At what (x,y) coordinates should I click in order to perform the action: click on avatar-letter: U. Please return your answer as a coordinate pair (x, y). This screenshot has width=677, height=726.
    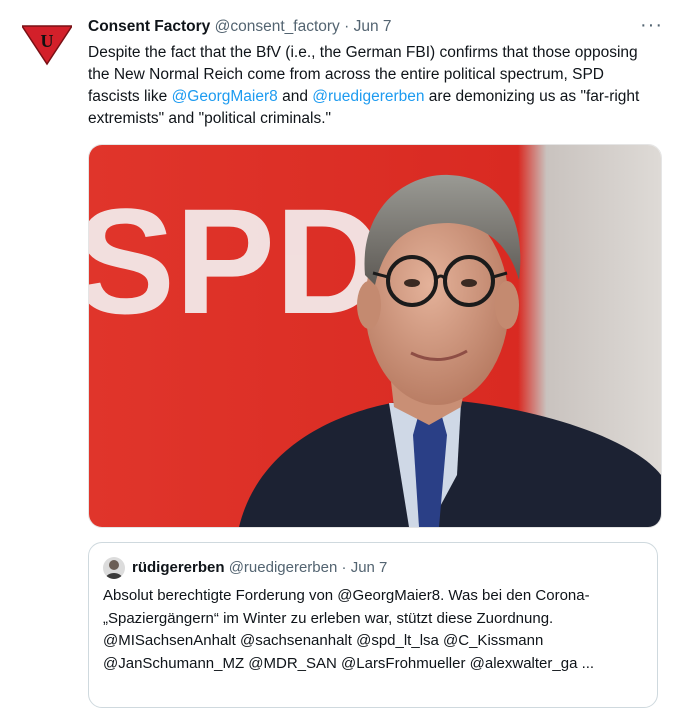
    Looking at the image, I should click on (47, 41).